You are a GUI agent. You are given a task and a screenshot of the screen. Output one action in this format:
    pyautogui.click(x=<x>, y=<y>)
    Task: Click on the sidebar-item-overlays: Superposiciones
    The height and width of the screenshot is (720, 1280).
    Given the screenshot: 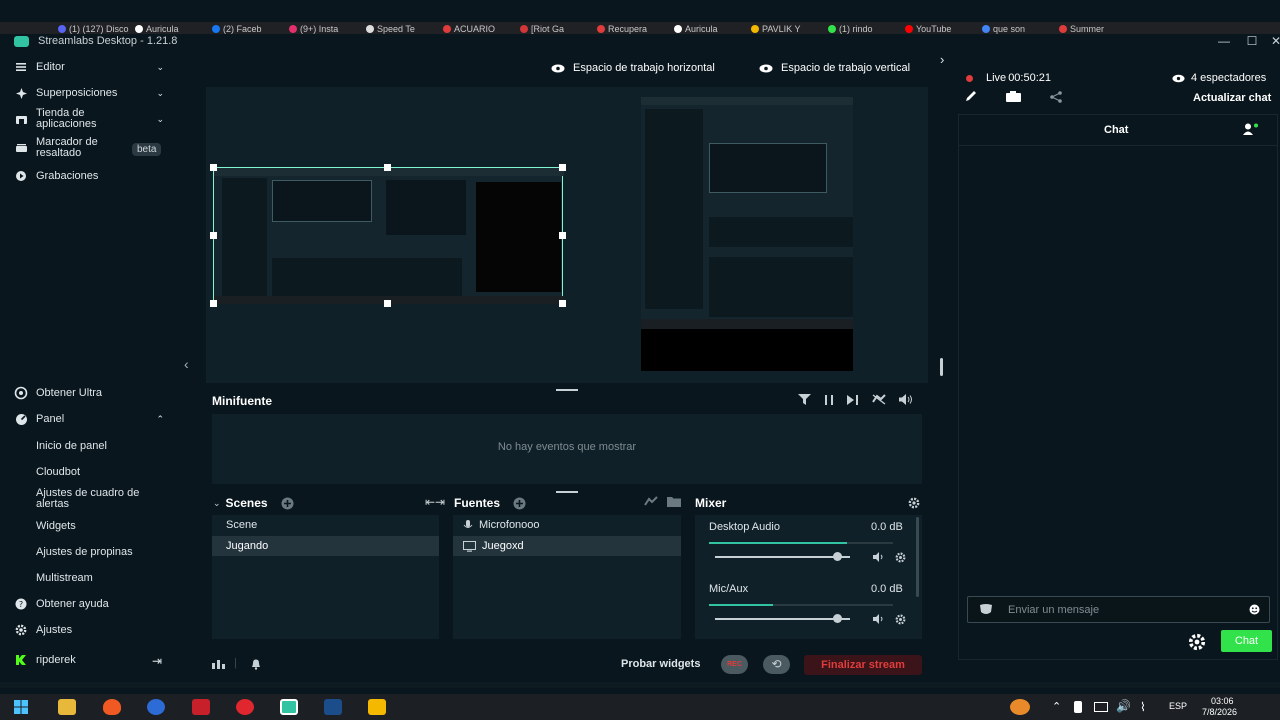 What is the action you would take?
    pyautogui.click(x=65, y=93)
    